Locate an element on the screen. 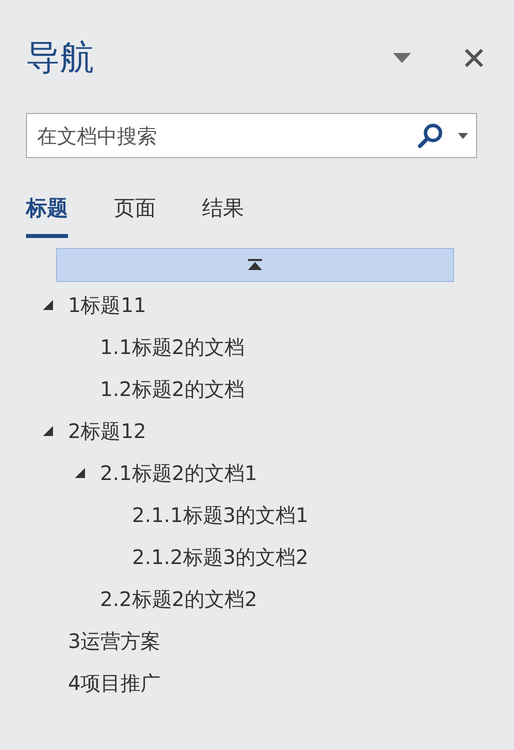 The width and height of the screenshot is (514, 750). heading-item: 2.1标题2的文档1 is located at coordinates (179, 473).